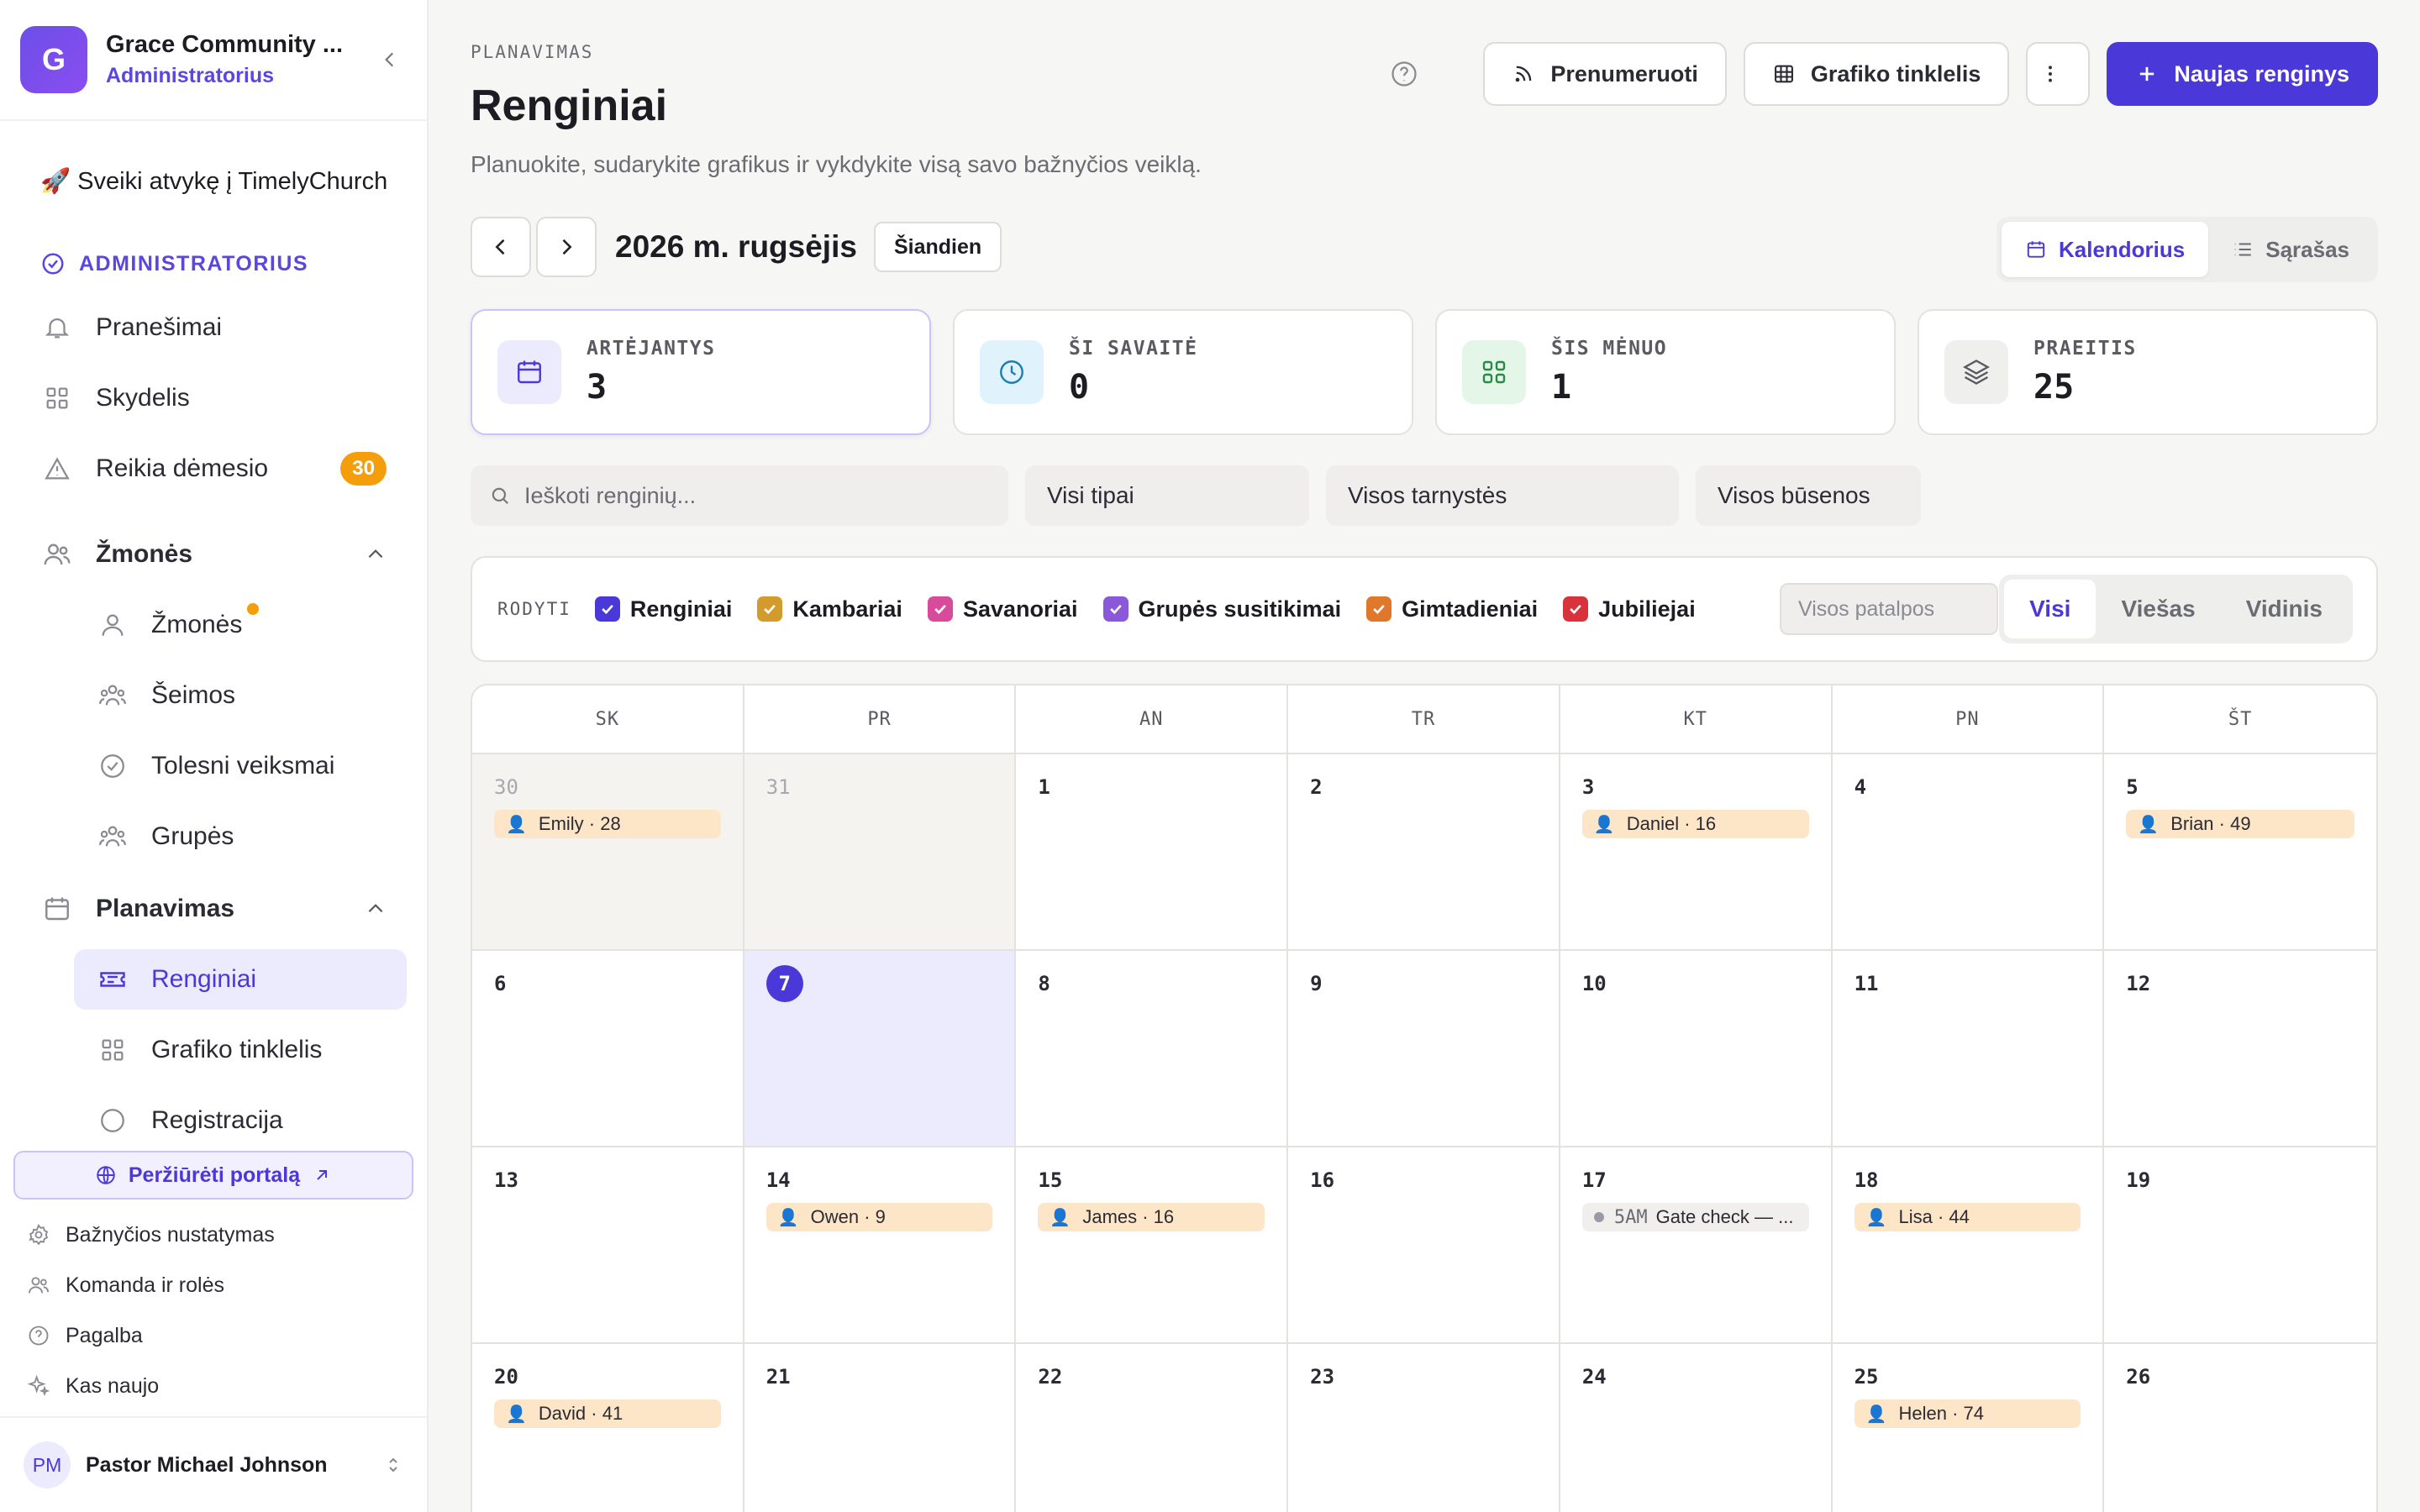 This screenshot has height=1512, width=2420. I want to click on calendar-day-cell: 12, so click(2240, 1049).